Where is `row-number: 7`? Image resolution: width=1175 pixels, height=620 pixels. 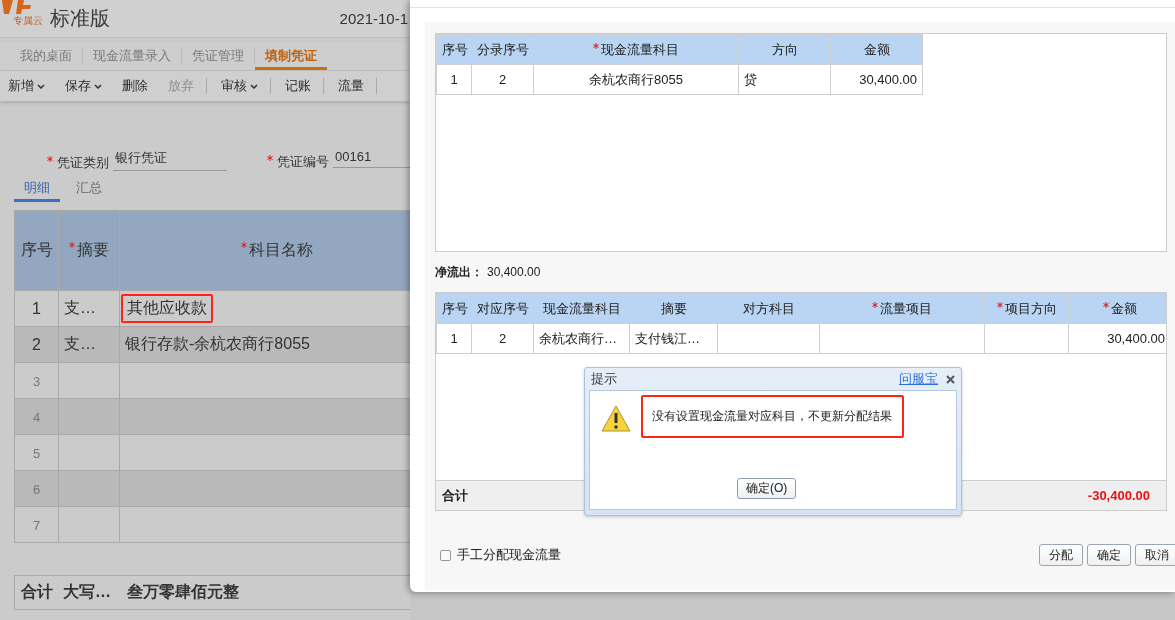
row-number: 7 is located at coordinates (36, 525).